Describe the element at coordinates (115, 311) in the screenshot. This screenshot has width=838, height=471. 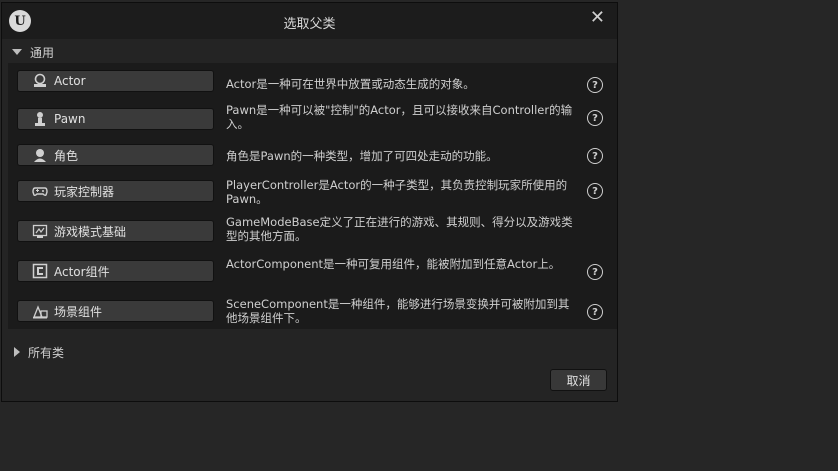
I see `scene-component-class-button: 场景组件` at that location.